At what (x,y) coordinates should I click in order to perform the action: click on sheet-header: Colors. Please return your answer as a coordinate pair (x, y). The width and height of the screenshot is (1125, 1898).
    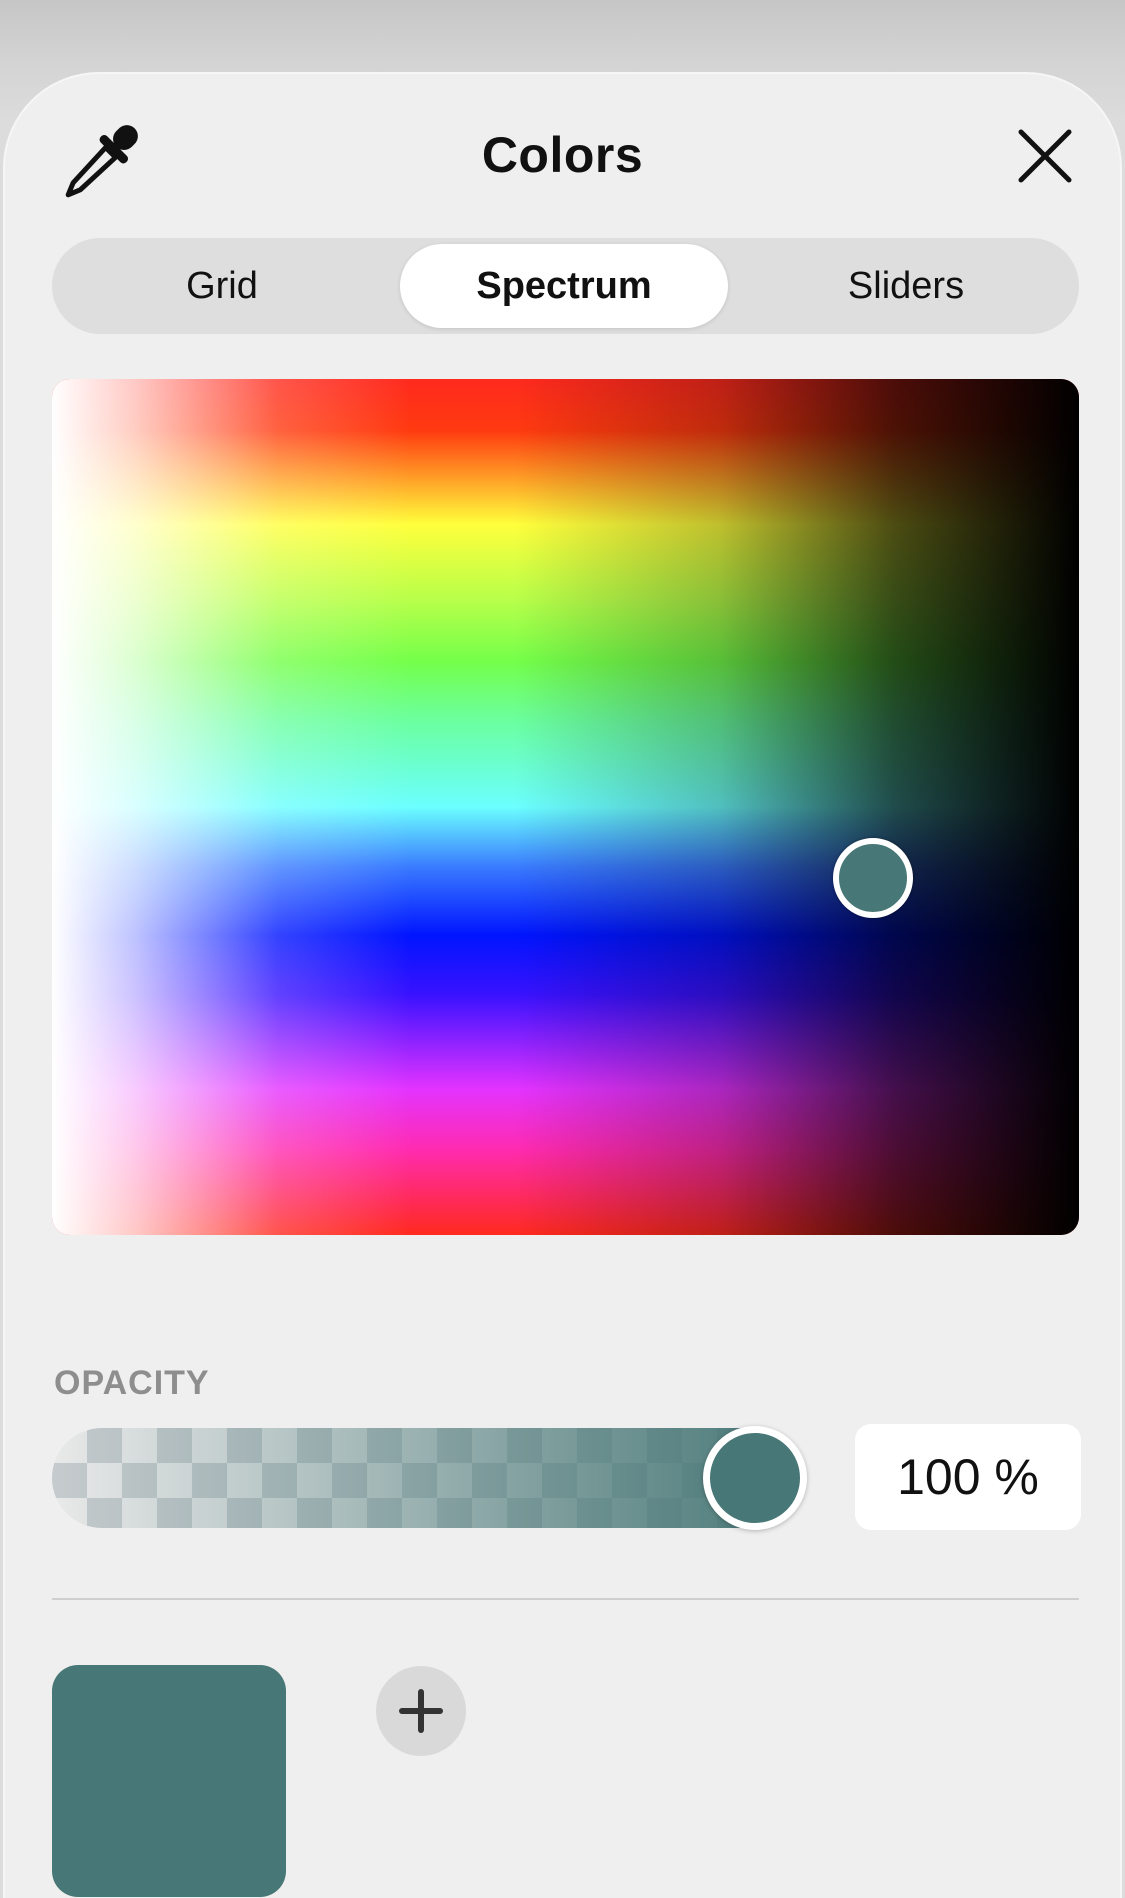
    Looking at the image, I should click on (562, 154).